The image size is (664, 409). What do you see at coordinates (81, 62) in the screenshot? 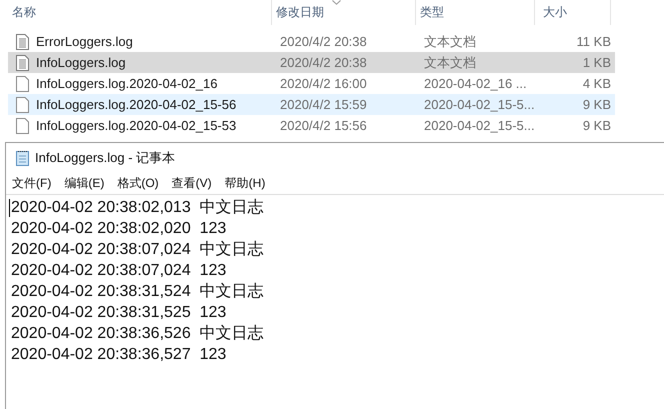
I see `file-name: InfoLoggers.log` at bounding box center [81, 62].